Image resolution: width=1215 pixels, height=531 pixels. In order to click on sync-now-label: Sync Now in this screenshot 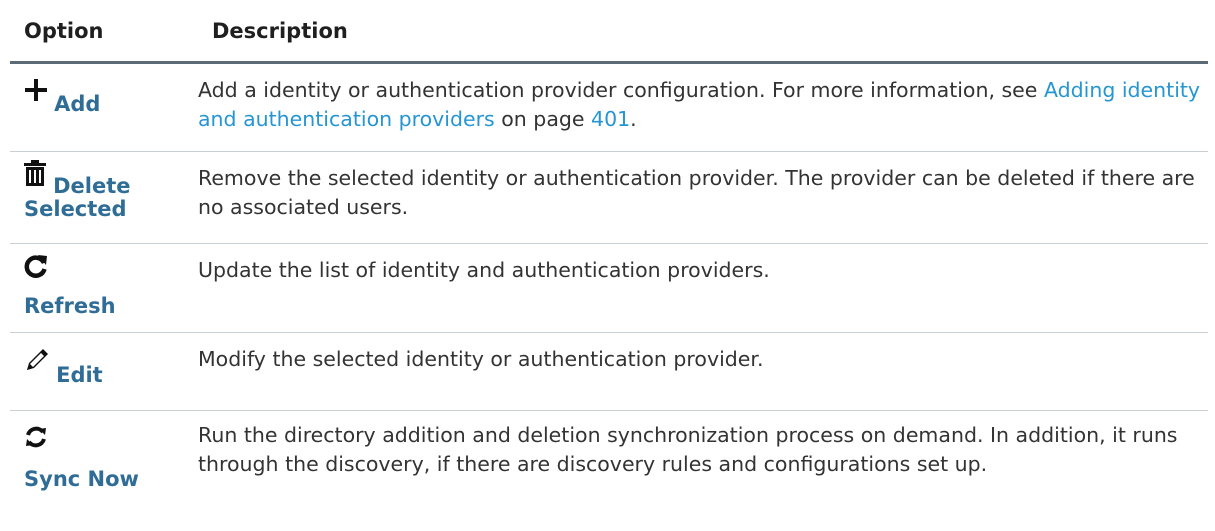, I will do `click(81, 479)`.